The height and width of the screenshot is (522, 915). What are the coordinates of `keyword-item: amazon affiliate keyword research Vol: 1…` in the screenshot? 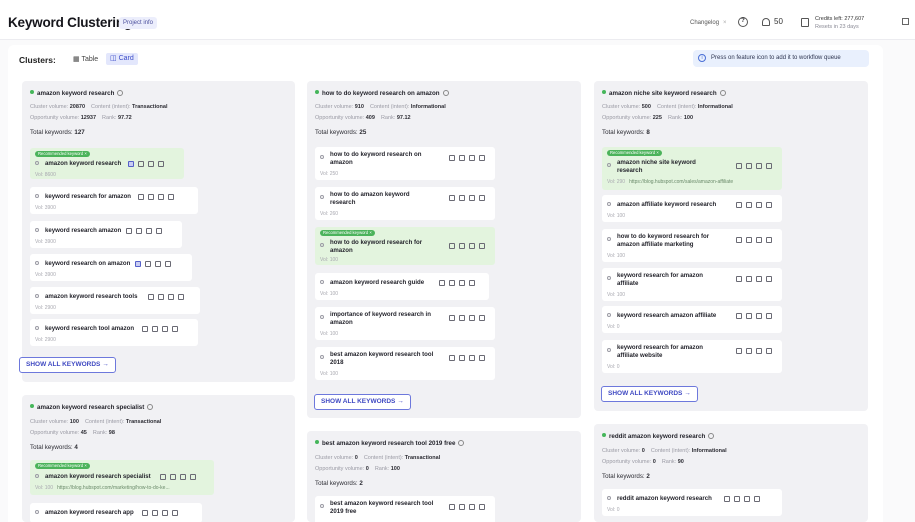 It's located at (692, 208).